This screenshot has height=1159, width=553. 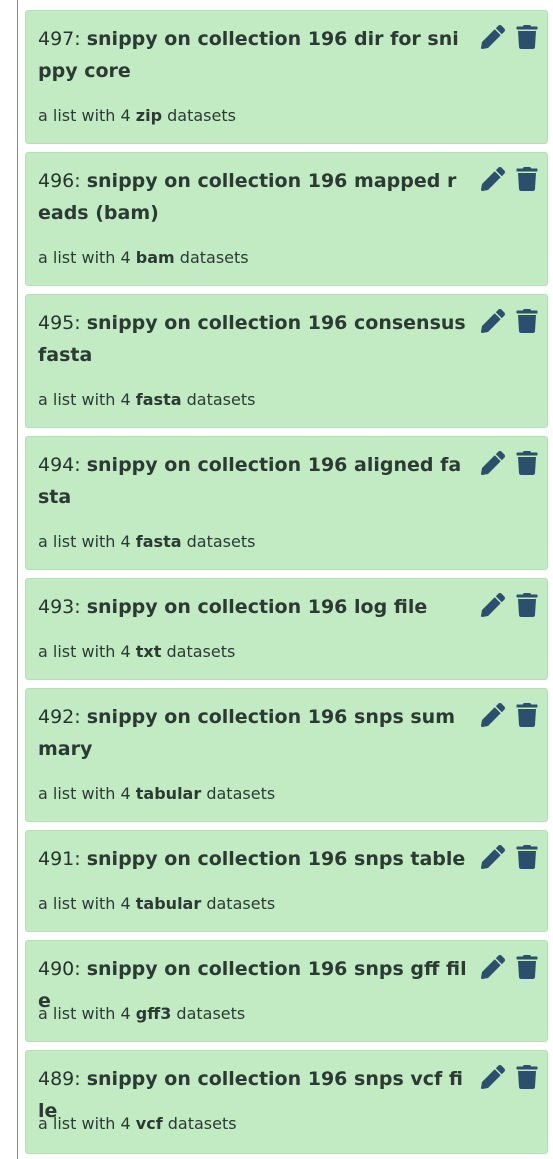 I want to click on datatype-extension: zip, so click(x=149, y=115).